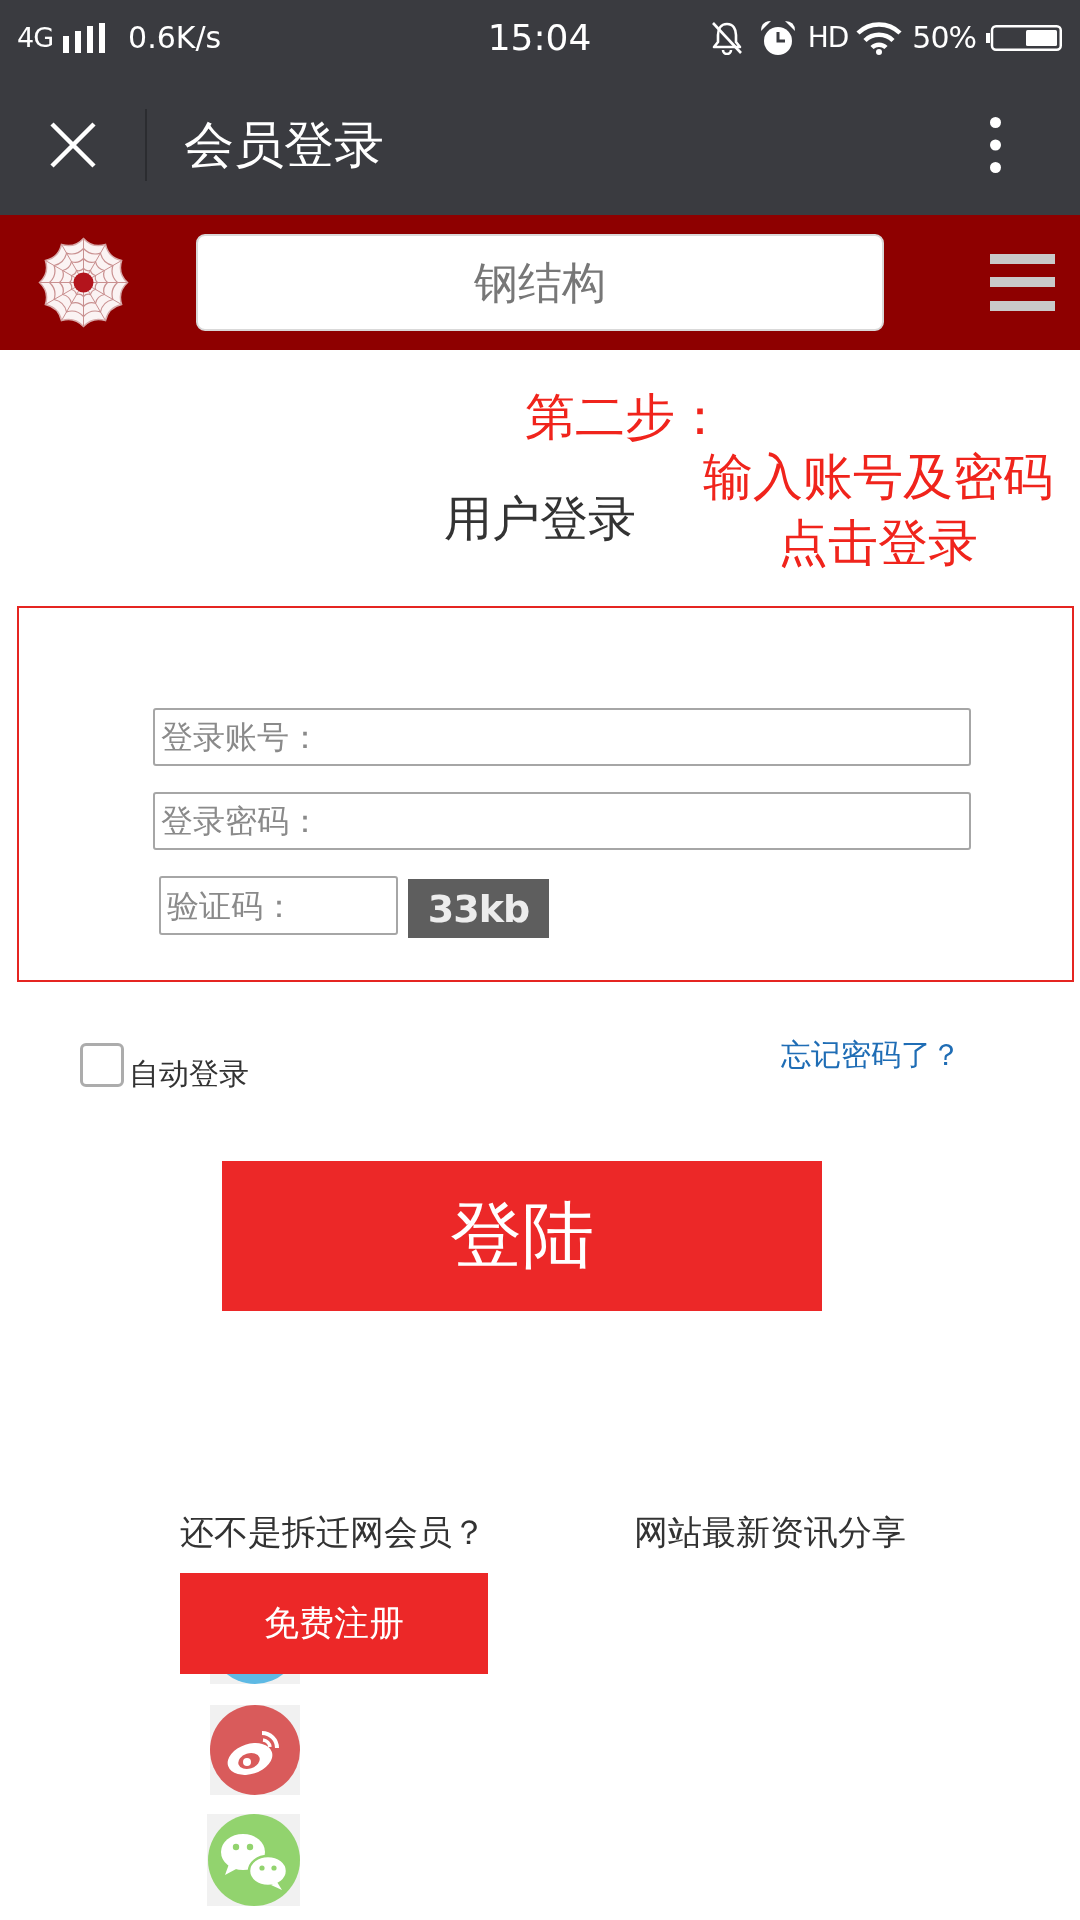  I want to click on clock-time: 15:04, so click(539, 37).